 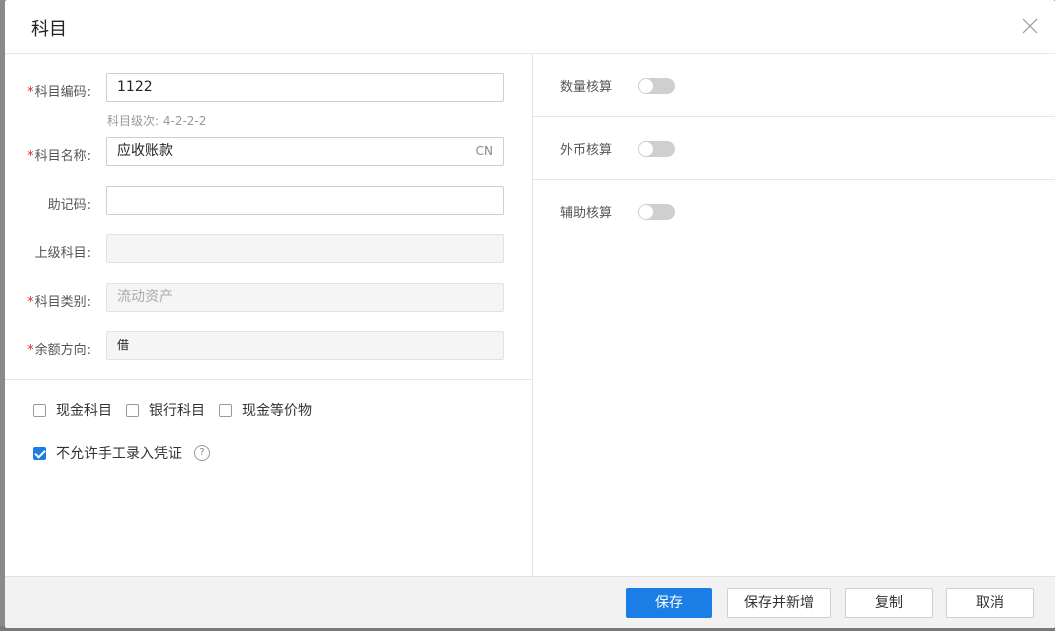 I want to click on account-category-label: *科目类别:, so click(x=48, y=300).